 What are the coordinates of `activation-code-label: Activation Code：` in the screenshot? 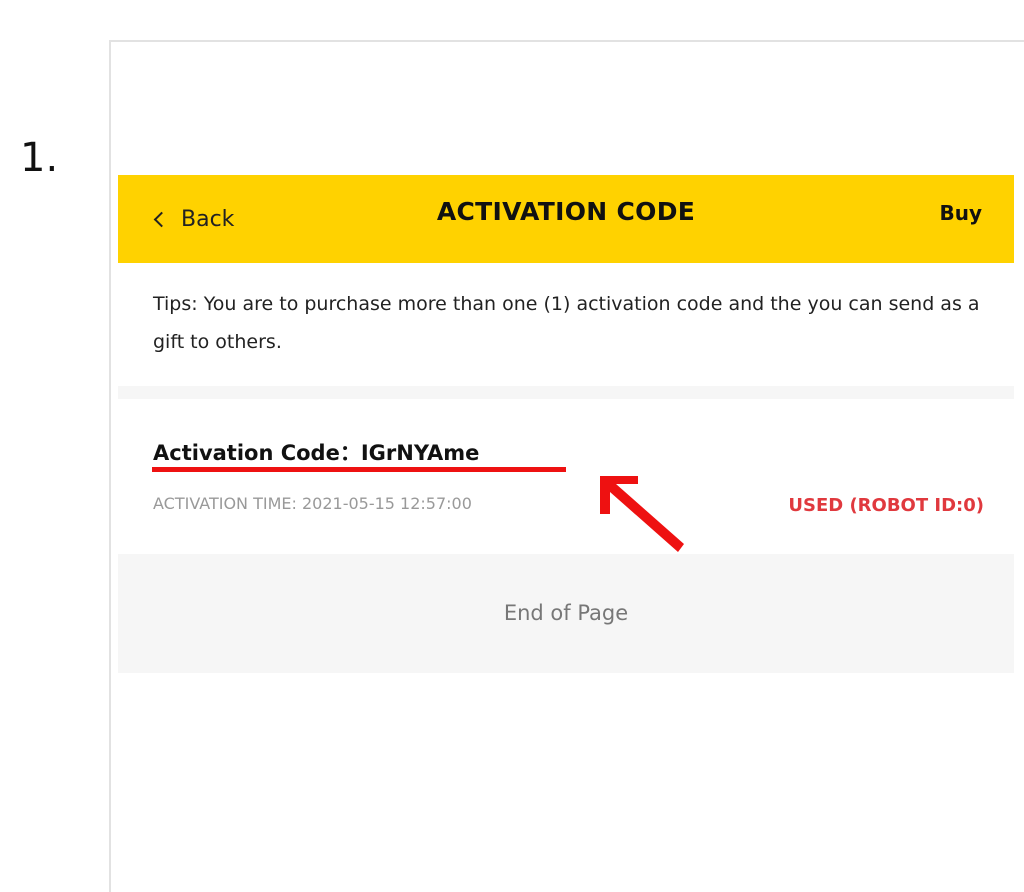 It's located at (257, 453).